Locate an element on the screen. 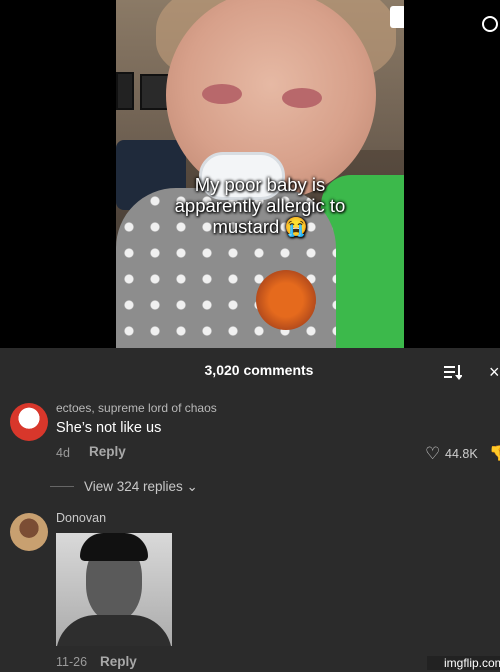 This screenshot has width=500, height=672. caption-line: apparently allergic to is located at coordinates (260, 205).